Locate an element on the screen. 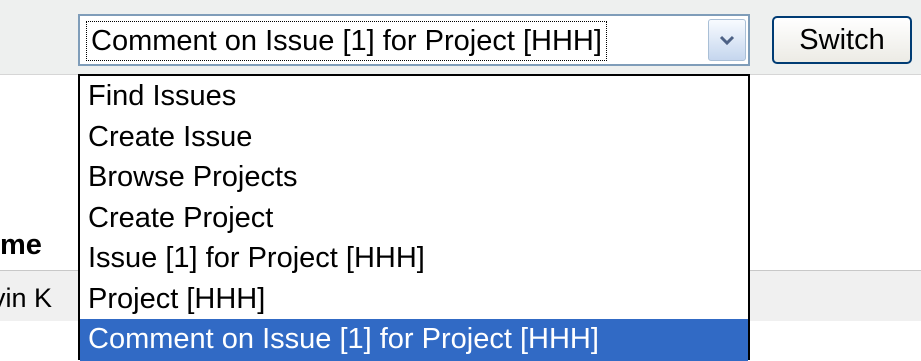  switch-button: Switch is located at coordinates (842, 40).